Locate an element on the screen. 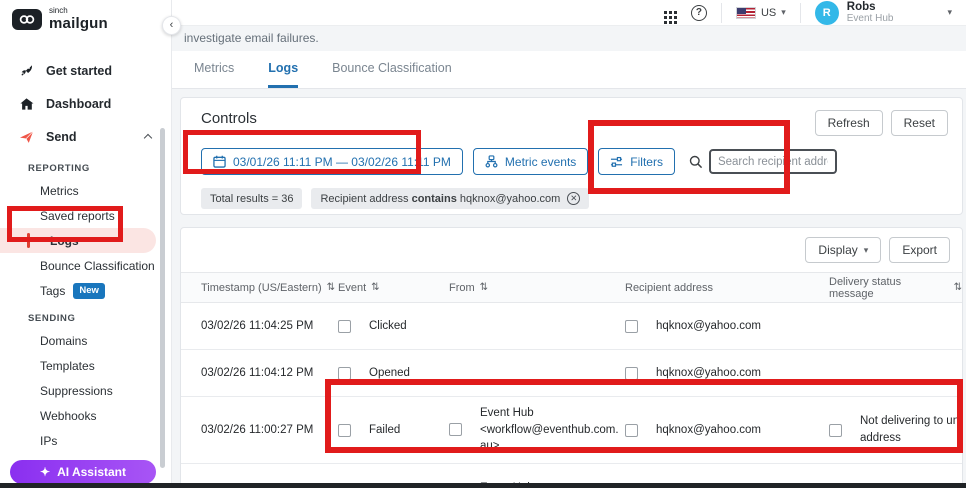 This screenshot has height=488, width=966. remove-filter-icon: ✕ is located at coordinates (574, 198).